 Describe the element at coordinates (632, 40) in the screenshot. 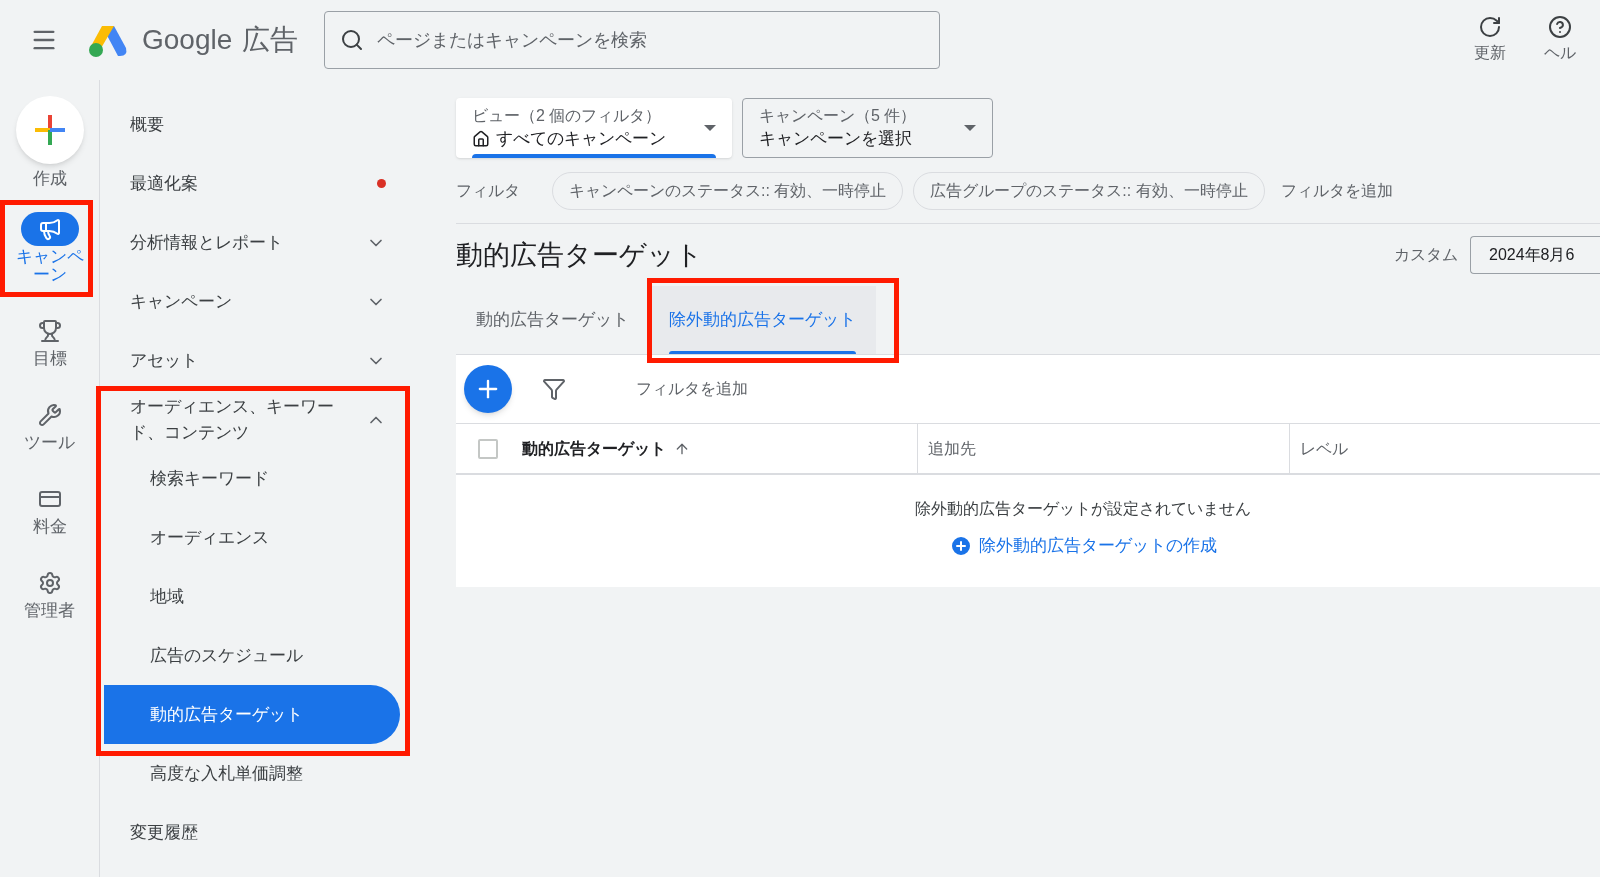

I see `search-field: ページまたはキャンペーンを検索` at that location.